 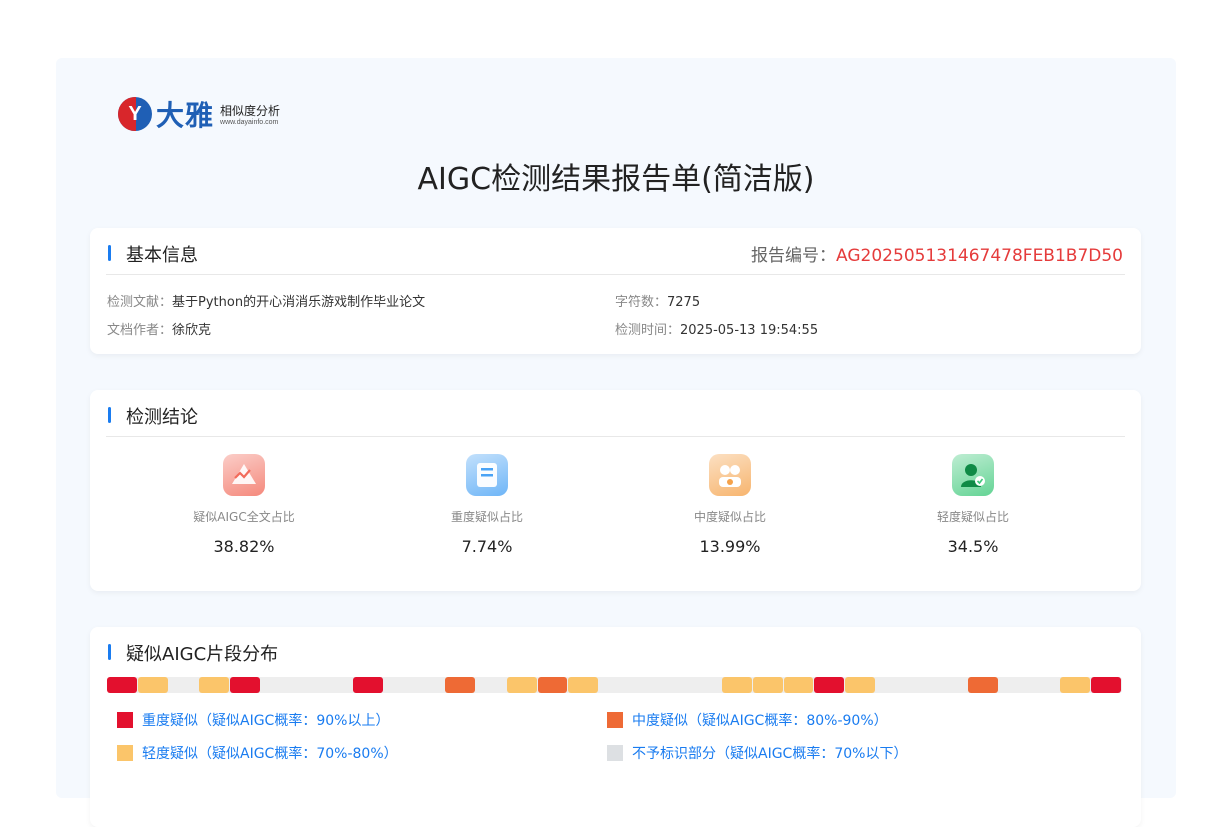 What do you see at coordinates (244, 517) in the screenshot?
I see `stat-label: 疑似AIGC全文占比` at bounding box center [244, 517].